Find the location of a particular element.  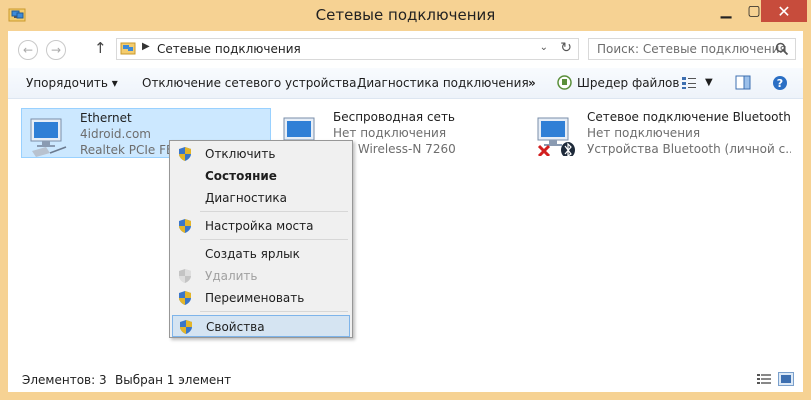

search-placeholder: Поиск: Сетевые подключения is located at coordinates (692, 49).